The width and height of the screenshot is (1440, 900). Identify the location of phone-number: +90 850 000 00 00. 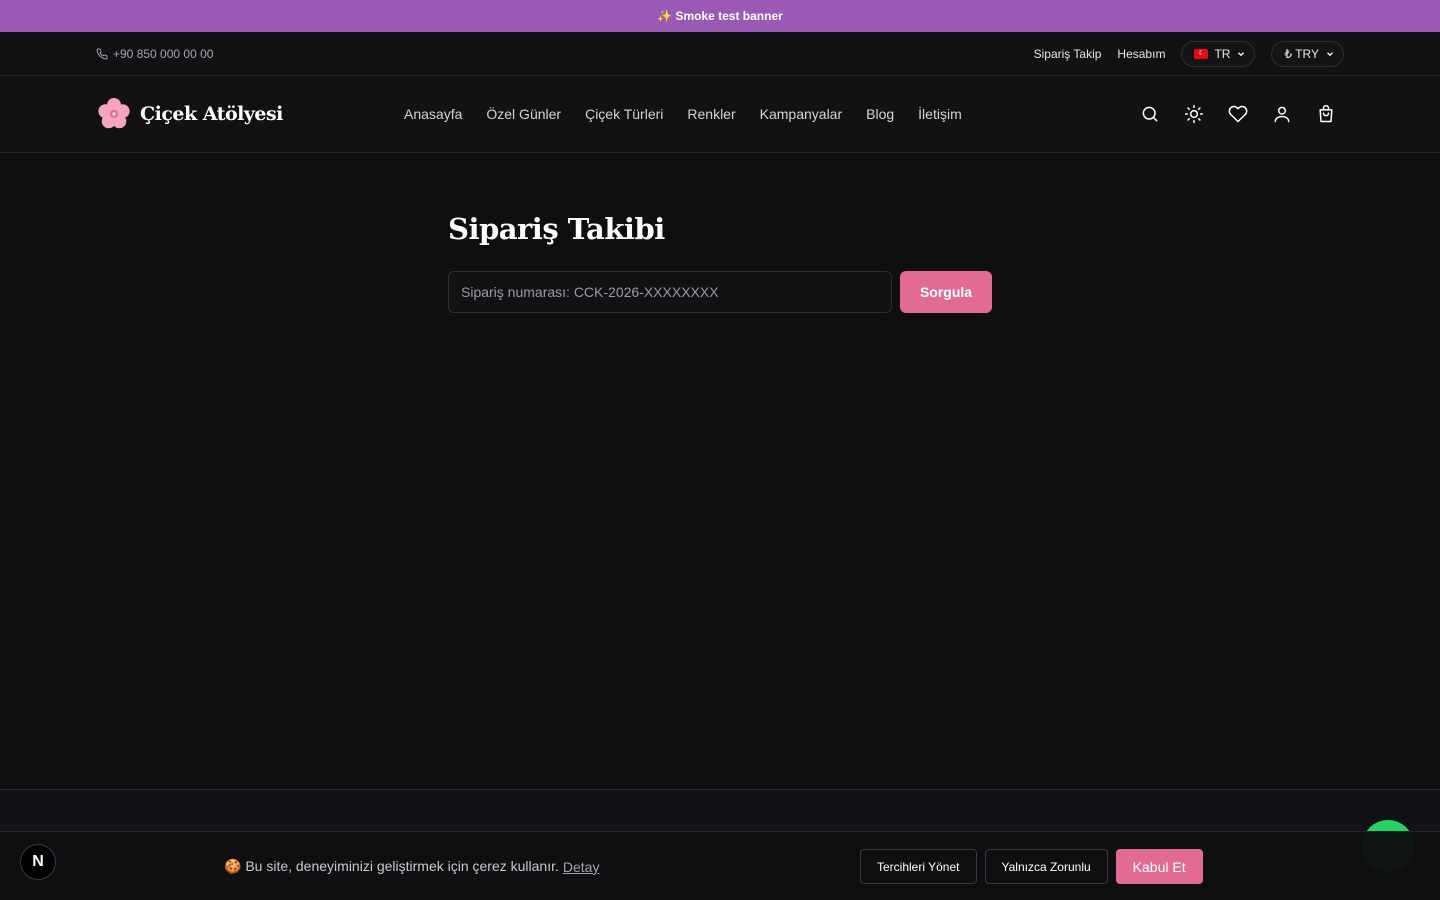
(163, 53).